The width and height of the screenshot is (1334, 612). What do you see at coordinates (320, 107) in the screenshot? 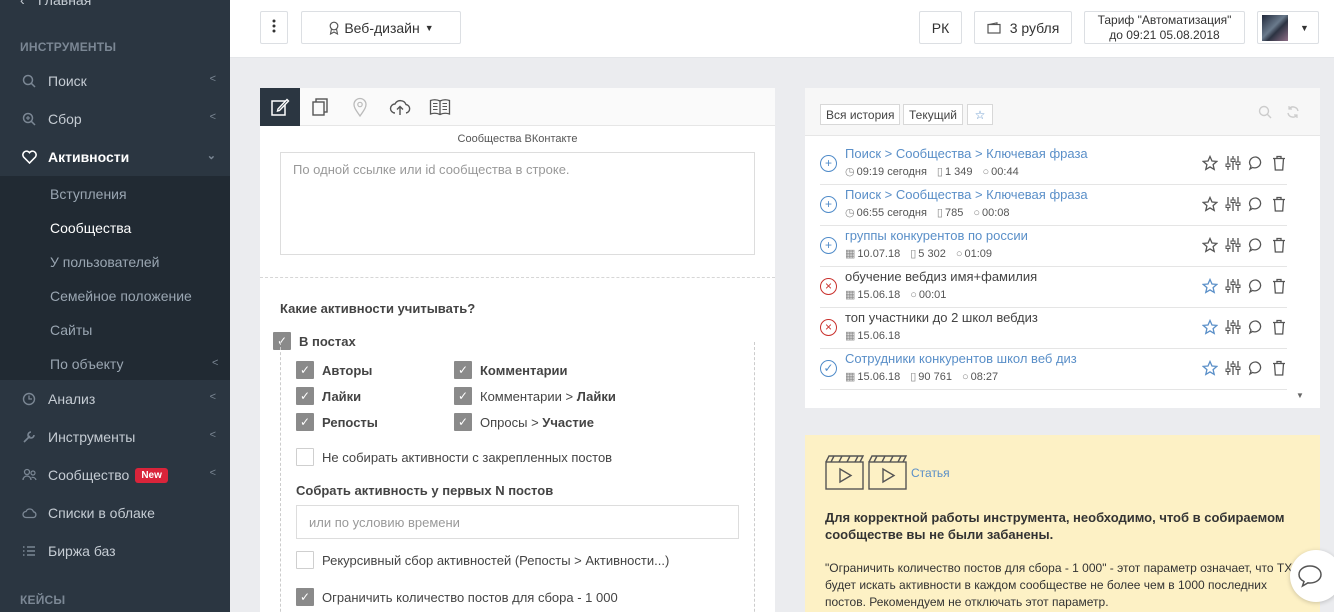
I see `tab-copy` at bounding box center [320, 107].